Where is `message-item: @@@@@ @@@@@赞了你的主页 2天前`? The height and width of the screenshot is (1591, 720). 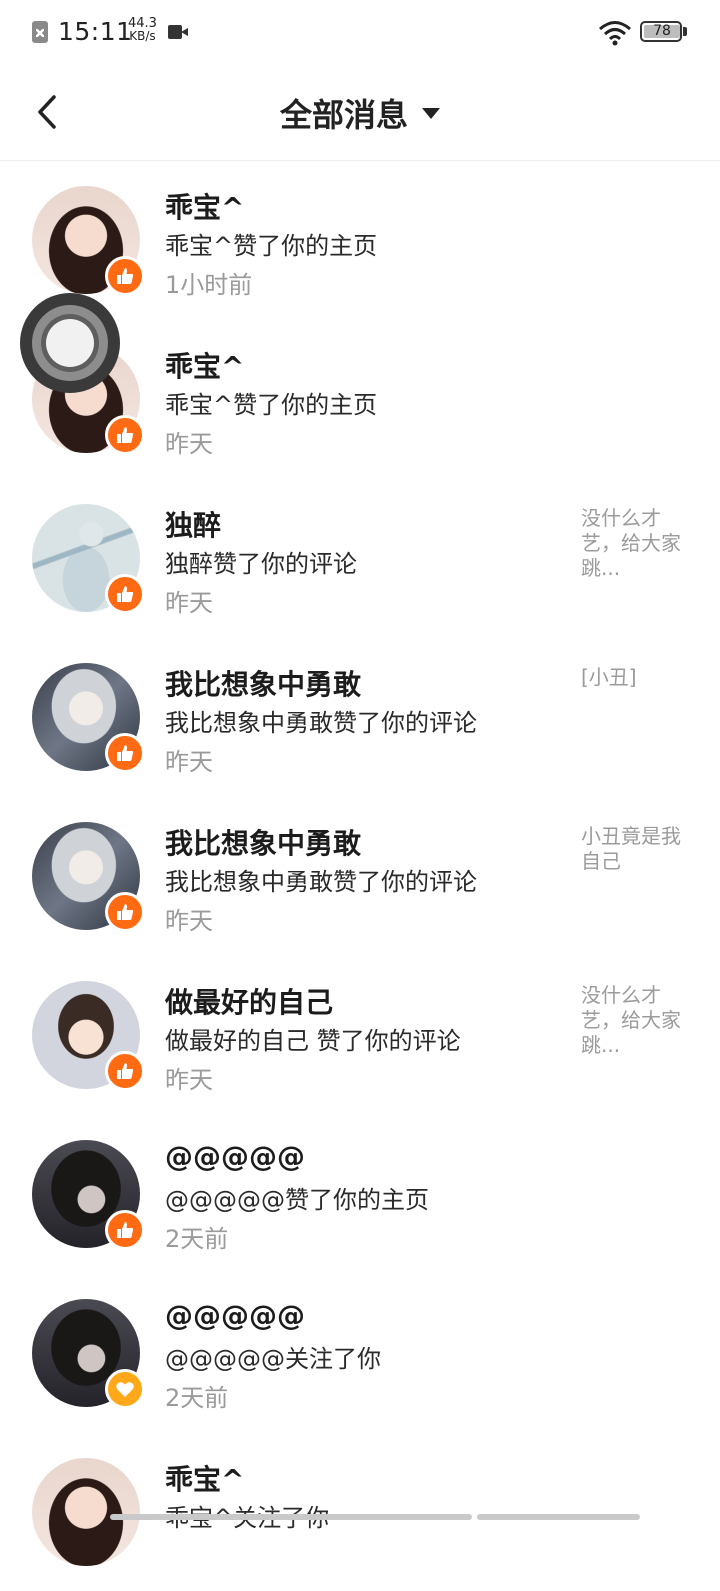 message-item: @@@@@ @@@@@赞了你的主页 2天前 is located at coordinates (360, 1193).